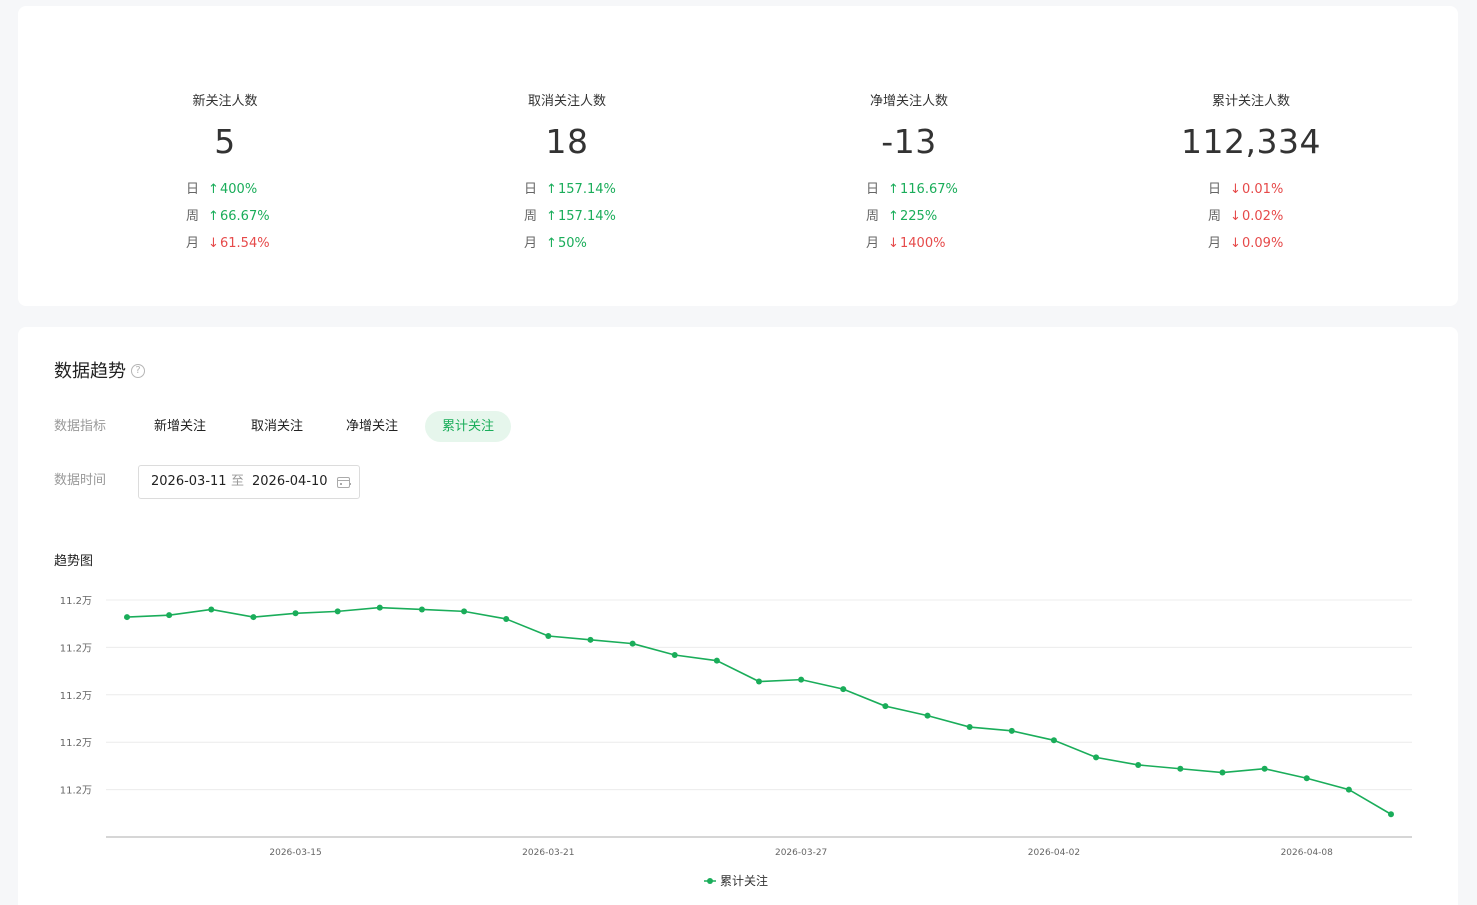 This screenshot has height=905, width=1477. Describe the element at coordinates (1307, 853) in the screenshot. I see `x-tick-label: 2026-04-08` at that location.